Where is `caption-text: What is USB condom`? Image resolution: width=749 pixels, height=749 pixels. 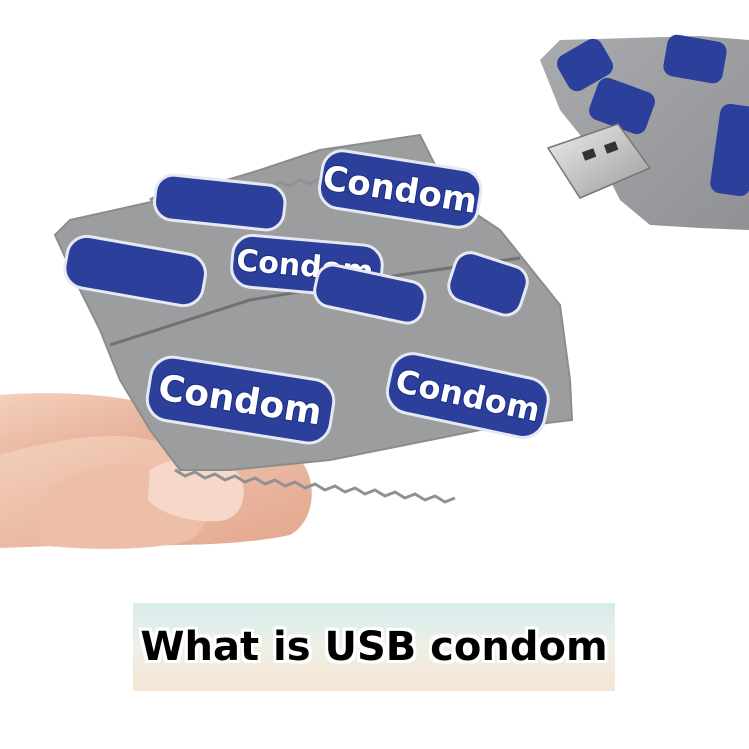 caption-text: What is USB condom is located at coordinates (374, 647).